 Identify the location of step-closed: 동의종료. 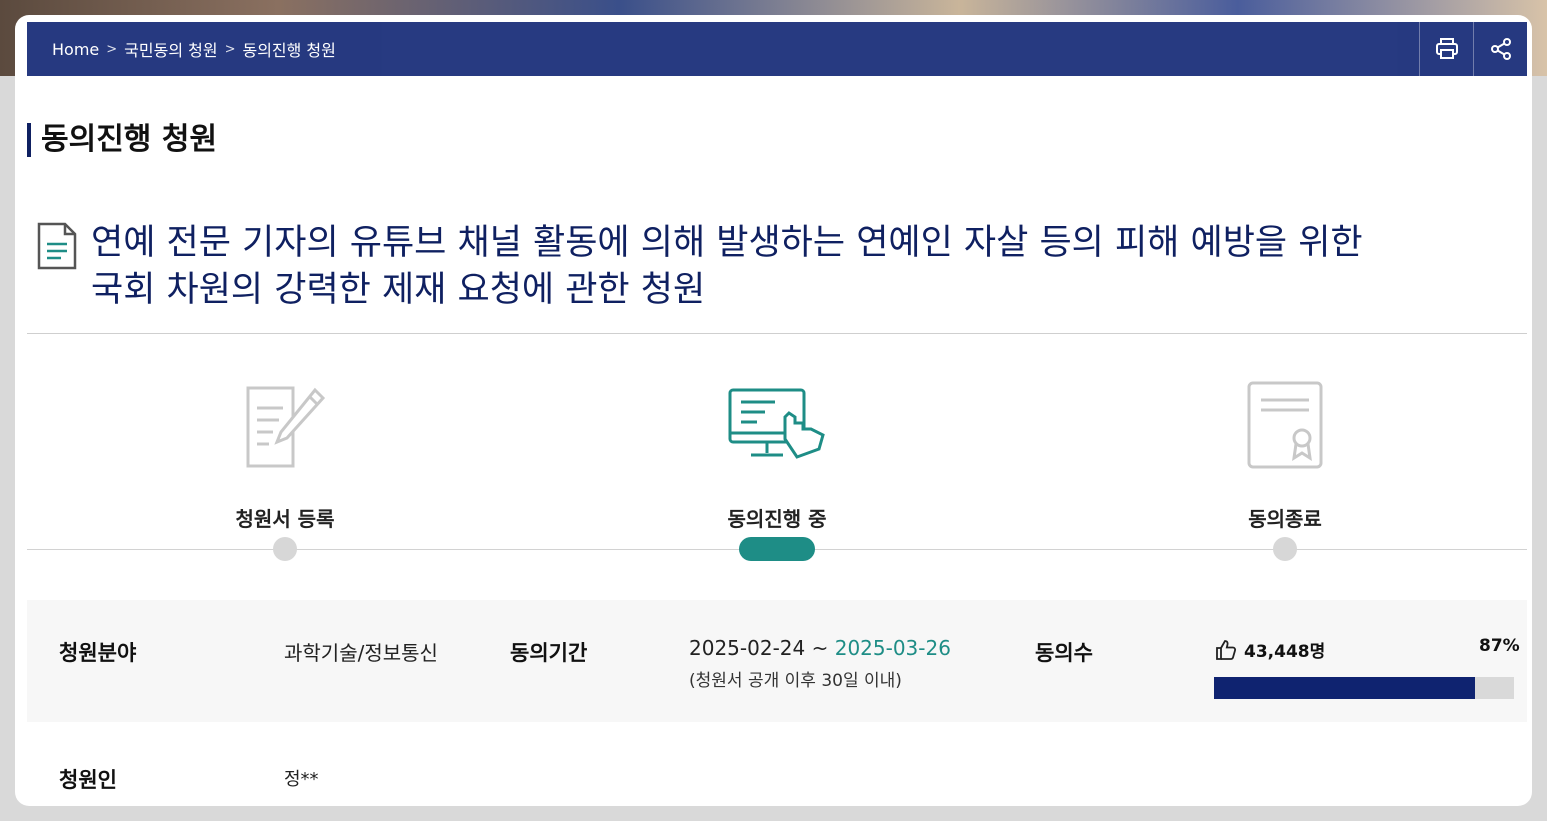
(1285, 453).